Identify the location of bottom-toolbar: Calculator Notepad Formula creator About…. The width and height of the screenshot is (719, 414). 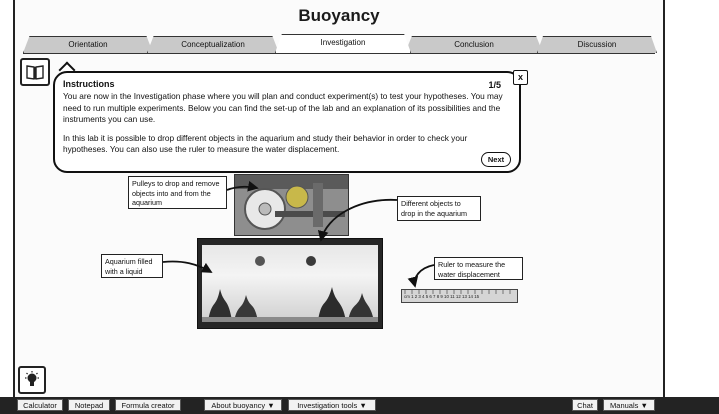
(359, 405).